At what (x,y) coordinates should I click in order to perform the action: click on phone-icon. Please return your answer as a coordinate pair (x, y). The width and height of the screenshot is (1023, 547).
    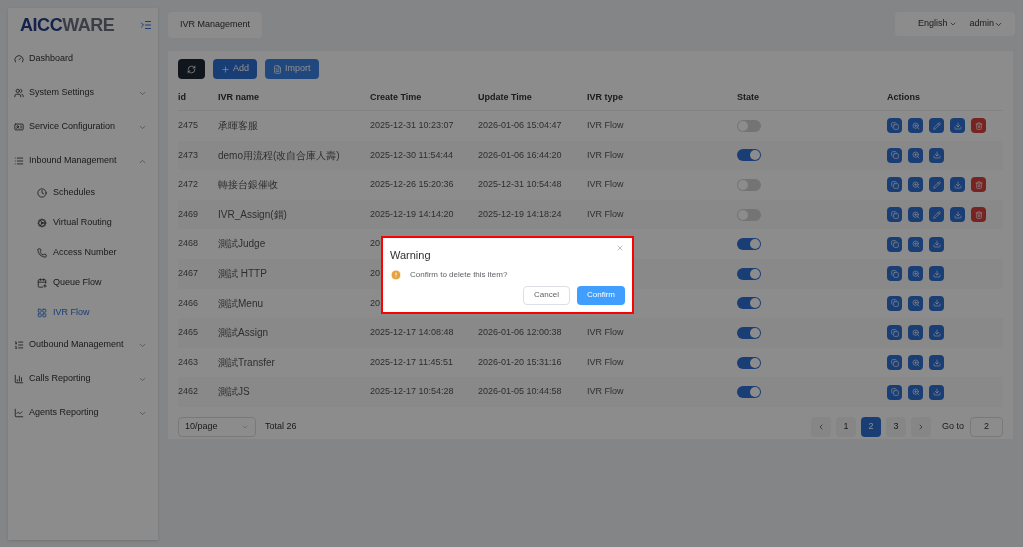
    Looking at the image, I should click on (42, 253).